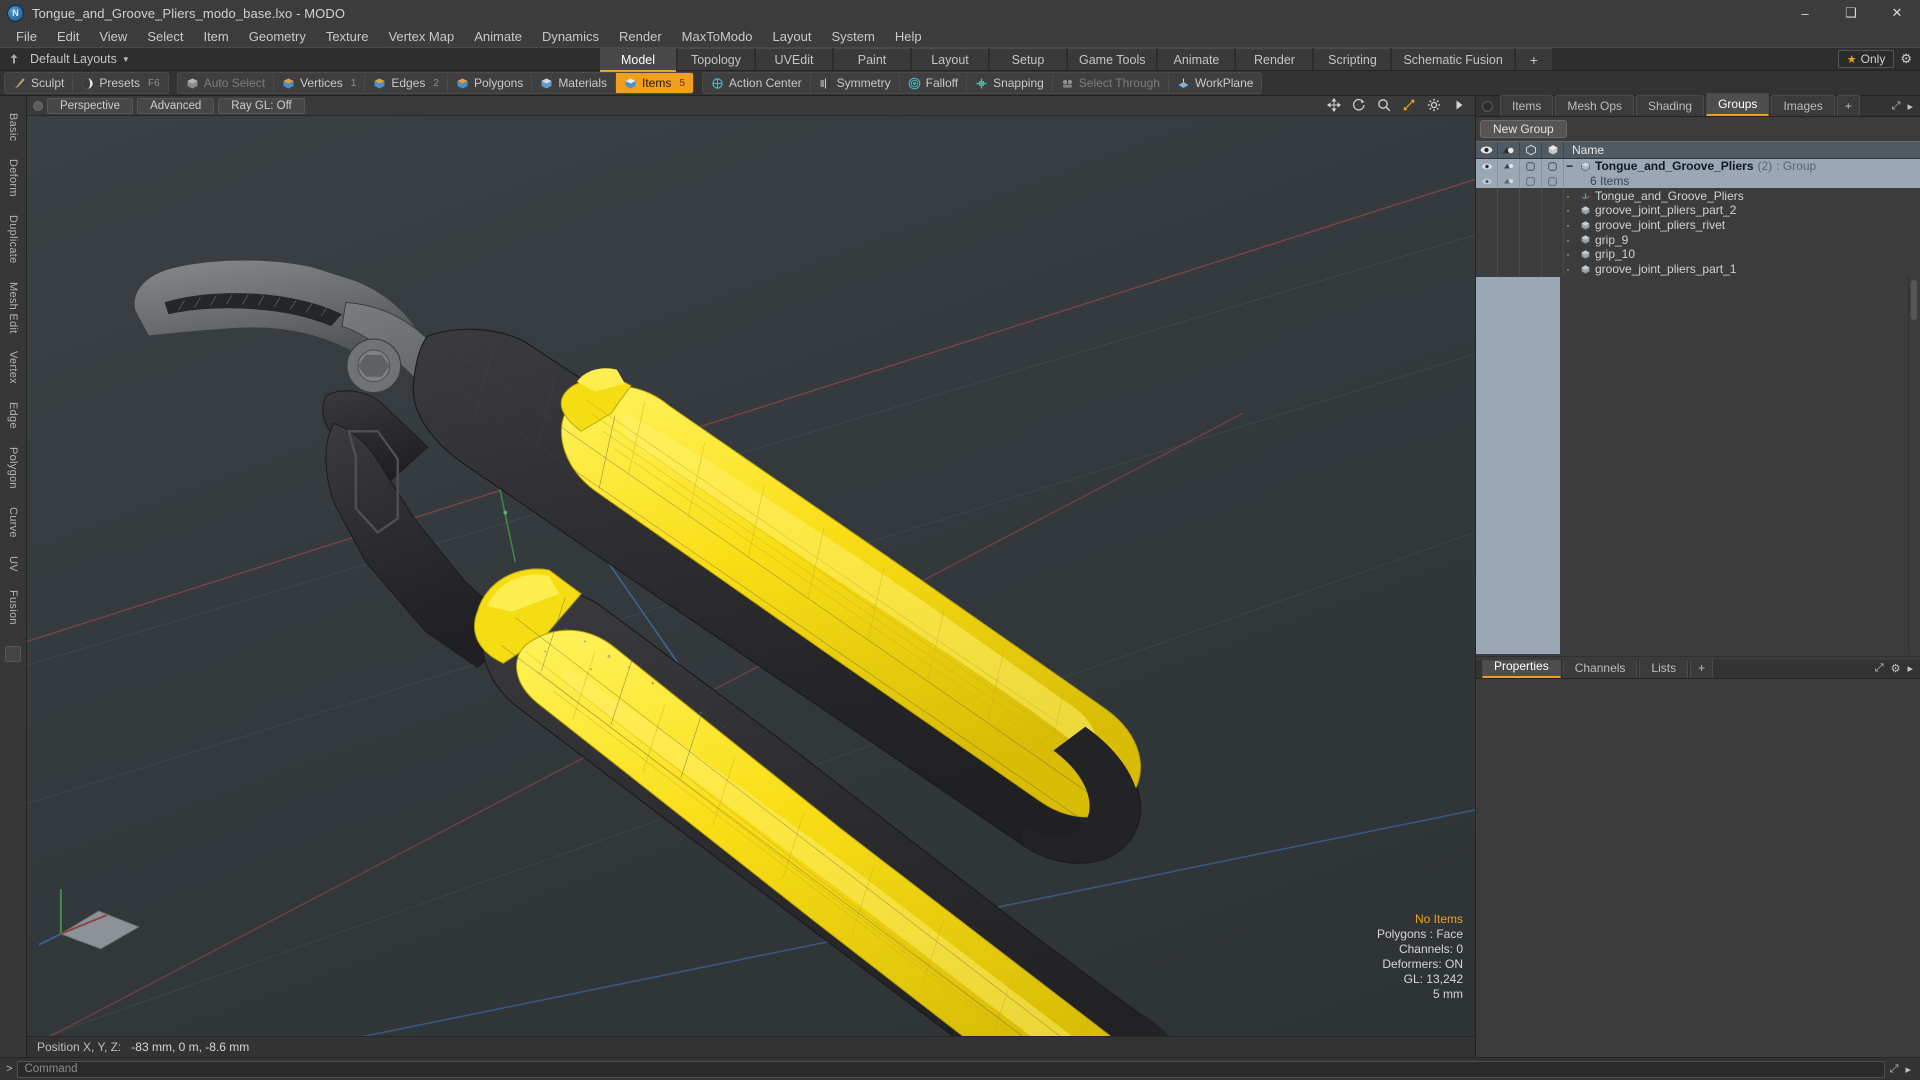  I want to click on properties-gear-icon: ⚙, so click(1896, 668).